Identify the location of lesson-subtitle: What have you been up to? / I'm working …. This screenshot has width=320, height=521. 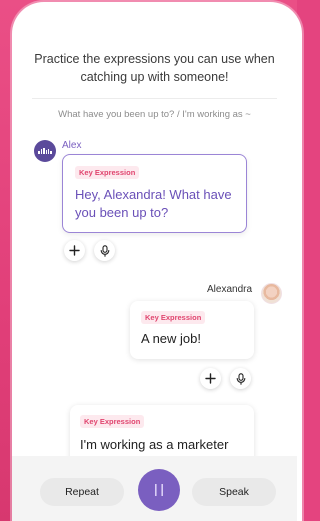
(154, 114).